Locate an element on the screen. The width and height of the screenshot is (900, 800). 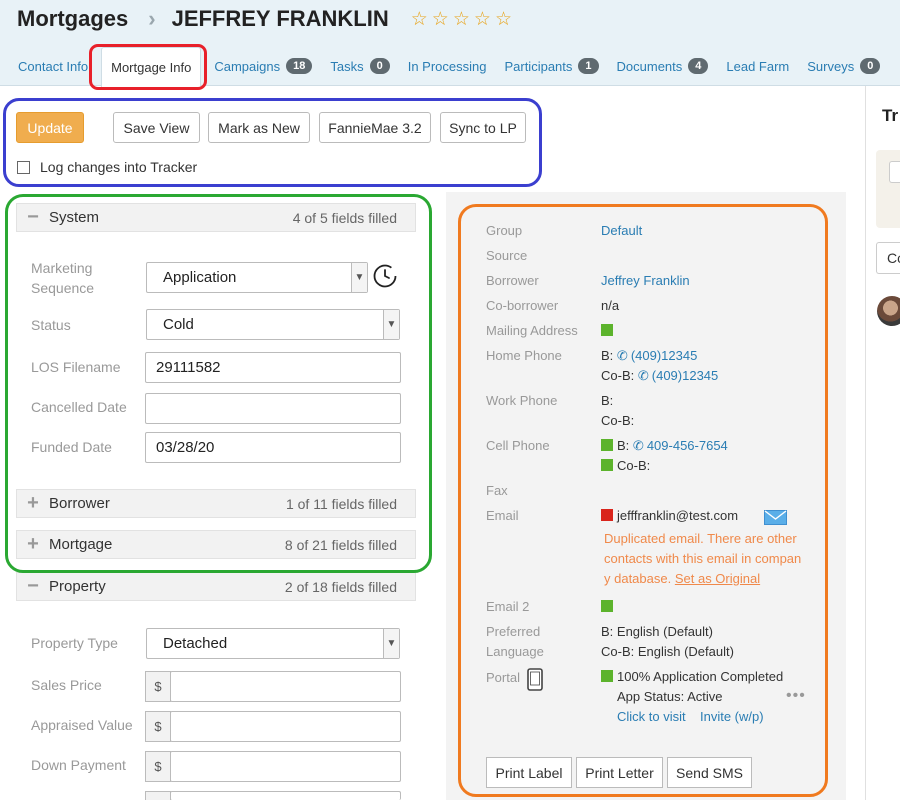
fields-filled-count: 8 of 21 fields filled is located at coordinates (340, 544).